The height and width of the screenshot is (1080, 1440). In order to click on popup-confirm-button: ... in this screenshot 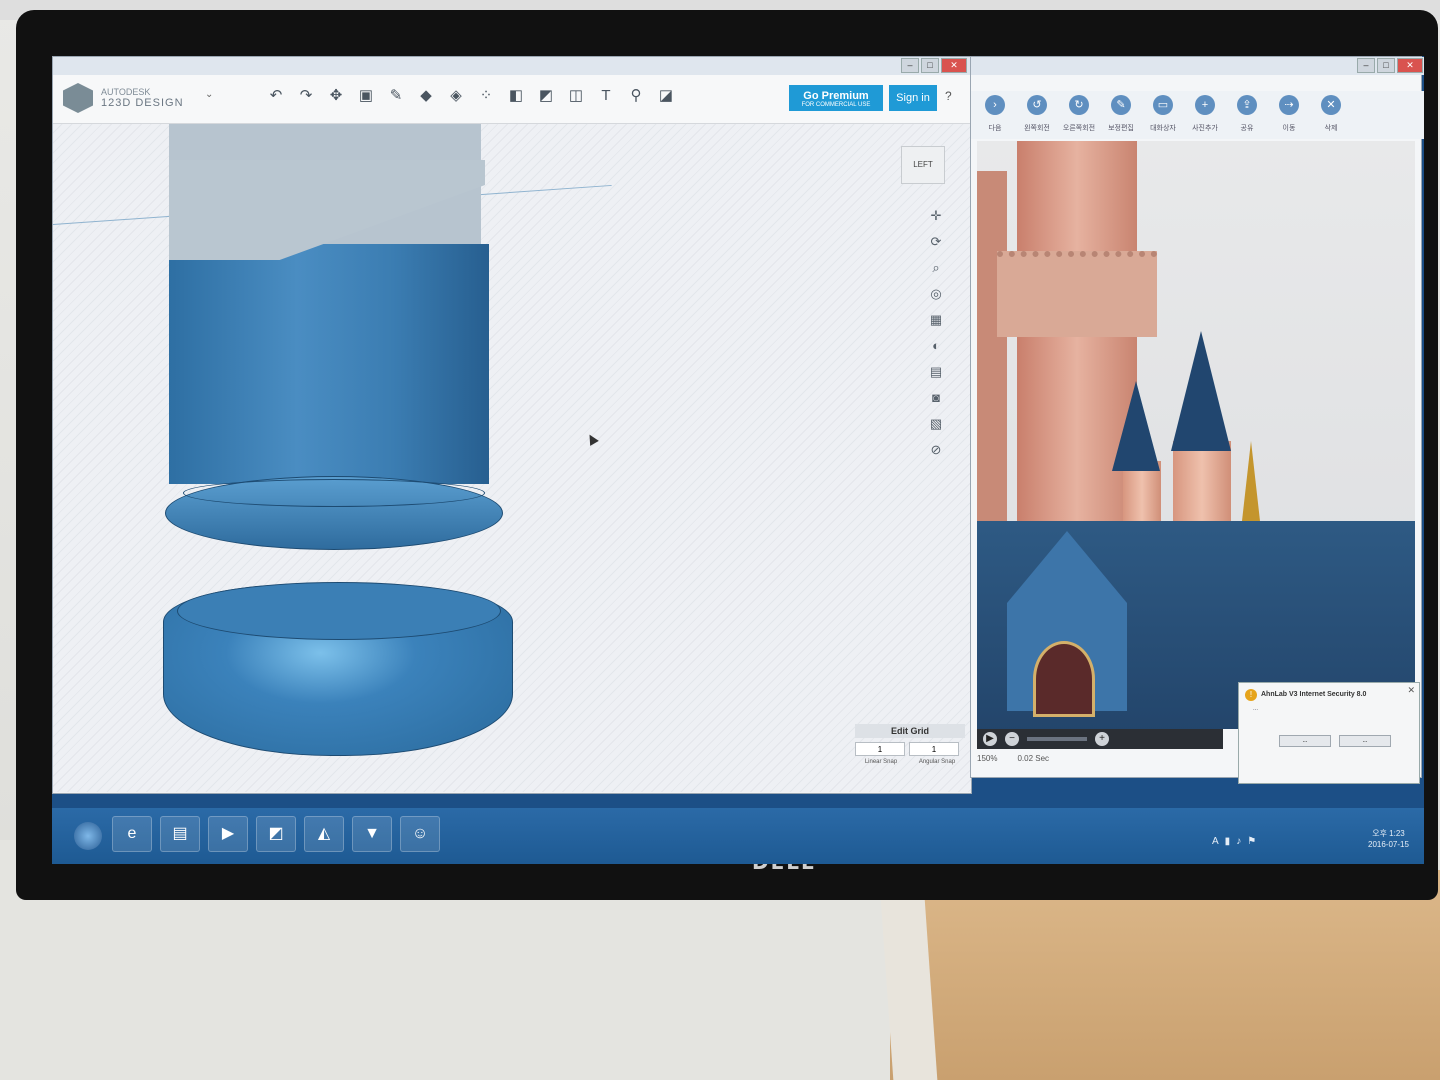, I will do `click(1305, 741)`.